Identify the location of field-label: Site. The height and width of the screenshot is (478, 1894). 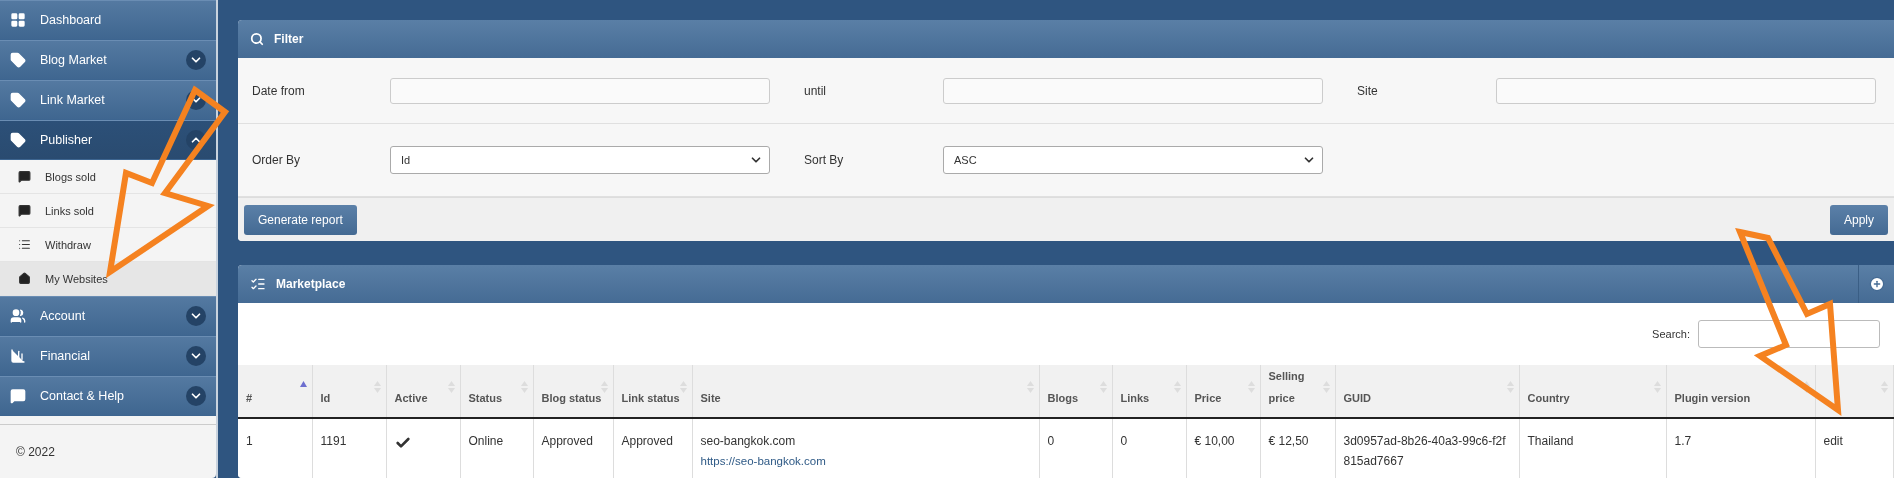
(1367, 90).